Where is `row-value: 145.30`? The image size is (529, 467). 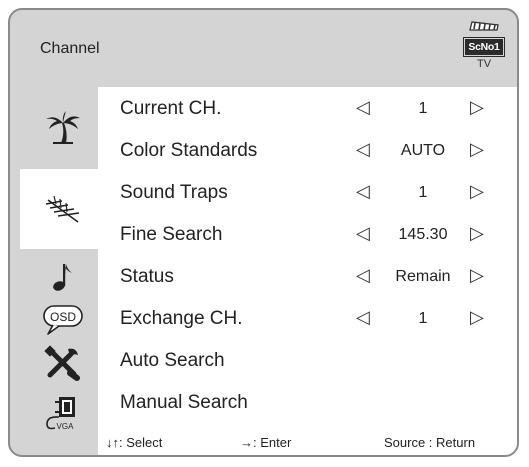
row-value: 145.30 is located at coordinates (423, 234).